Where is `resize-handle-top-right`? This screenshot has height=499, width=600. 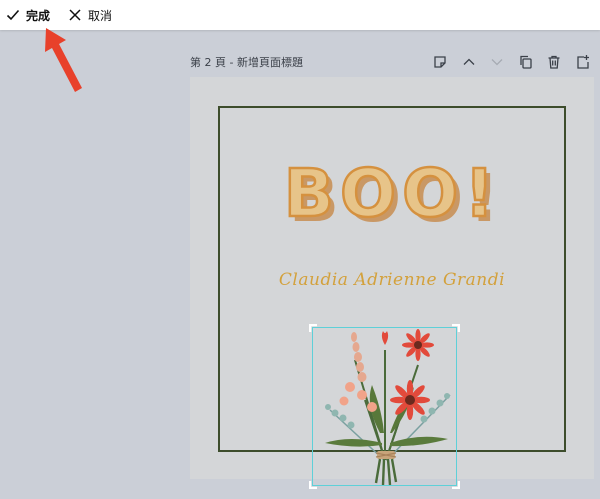
resize-handle-top-right is located at coordinates (456, 328).